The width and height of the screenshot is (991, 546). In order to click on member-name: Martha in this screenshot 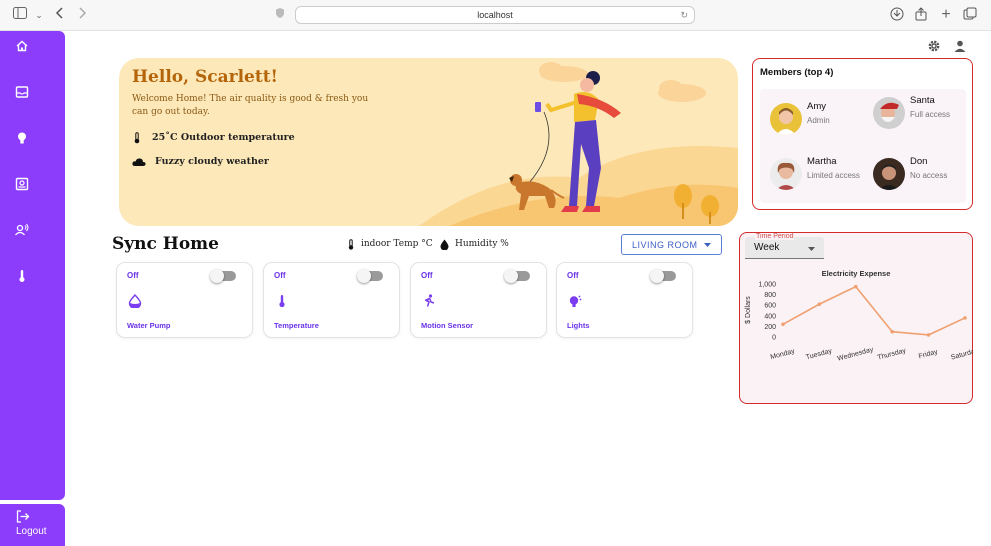, I will do `click(822, 161)`.